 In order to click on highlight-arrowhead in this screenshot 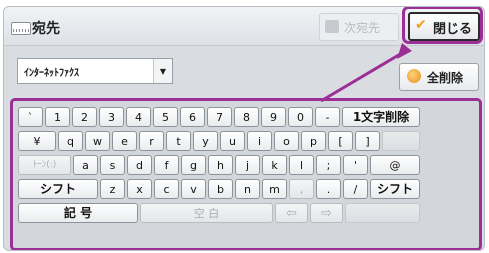, I will do `click(404, 51)`.